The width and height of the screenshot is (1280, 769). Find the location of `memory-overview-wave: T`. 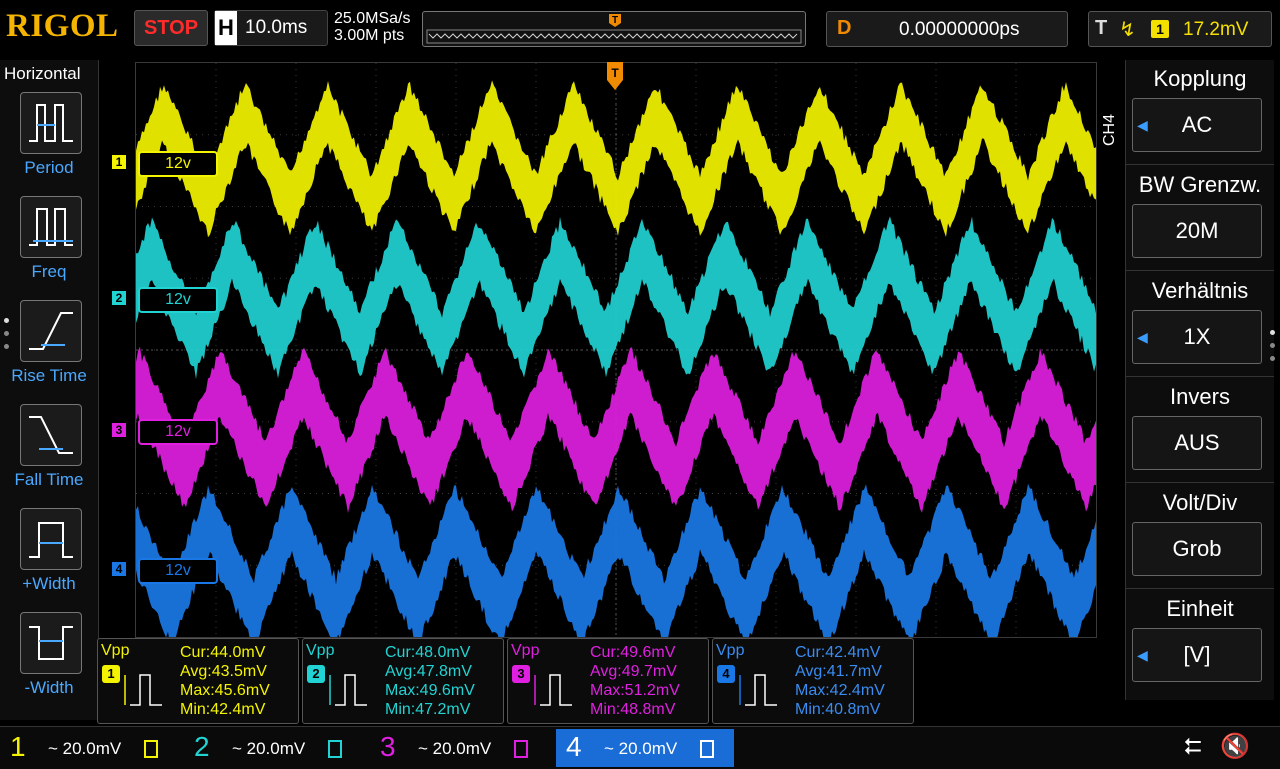

memory-overview-wave: T is located at coordinates (614, 29).